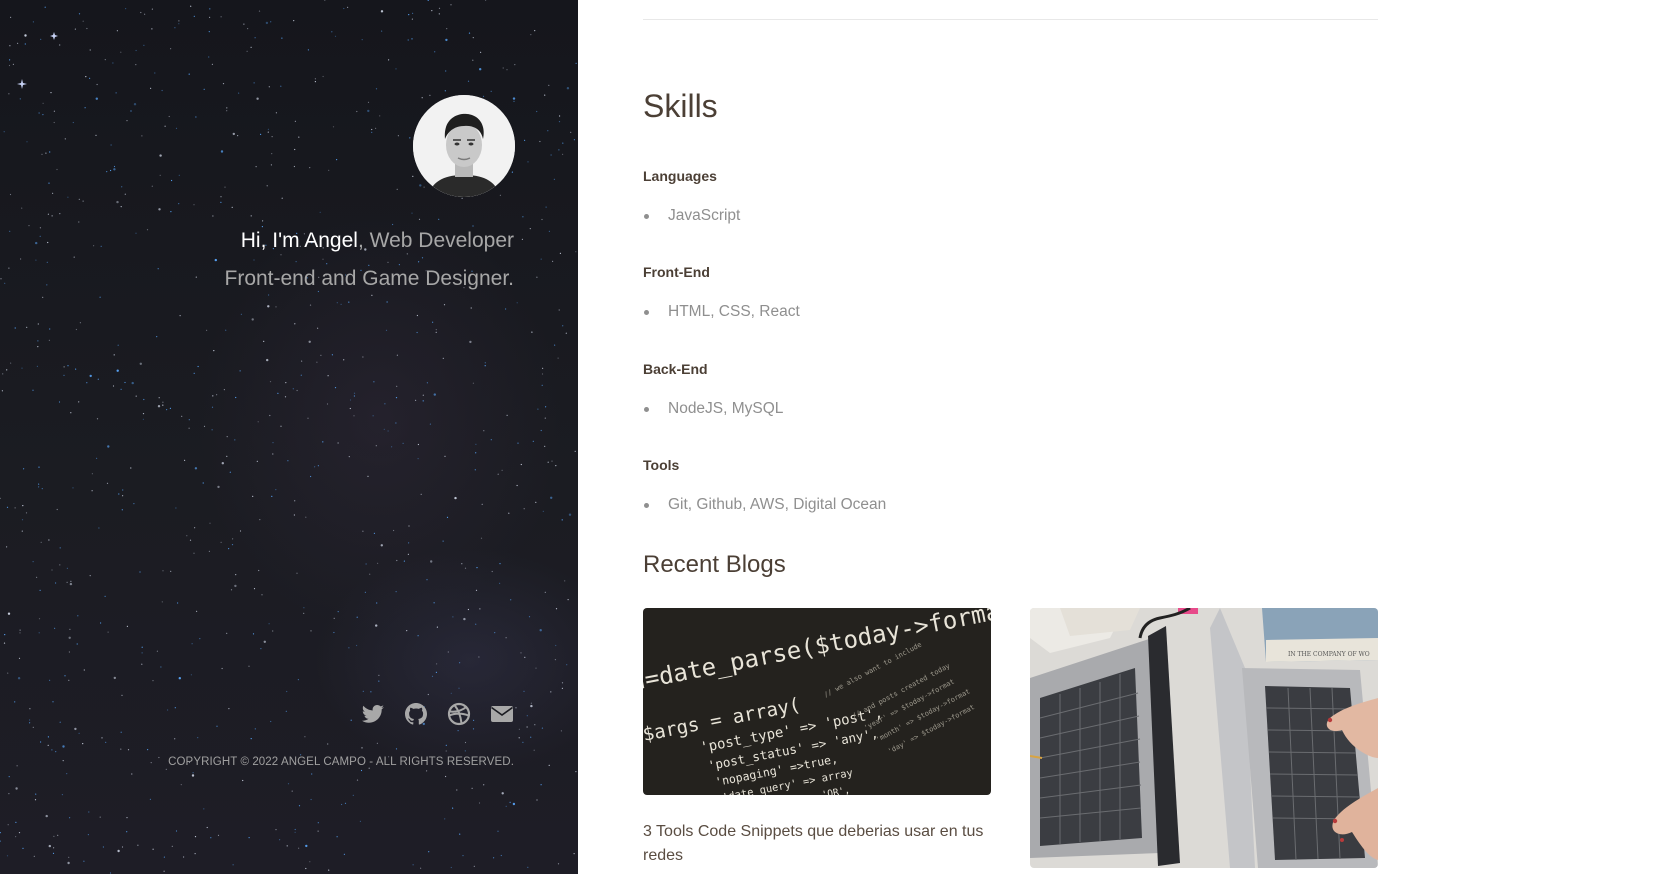 This screenshot has height=874, width=1668. Describe the element at coordinates (713, 409) in the screenshot. I see `skill-item: NodeJS, MySQL` at that location.